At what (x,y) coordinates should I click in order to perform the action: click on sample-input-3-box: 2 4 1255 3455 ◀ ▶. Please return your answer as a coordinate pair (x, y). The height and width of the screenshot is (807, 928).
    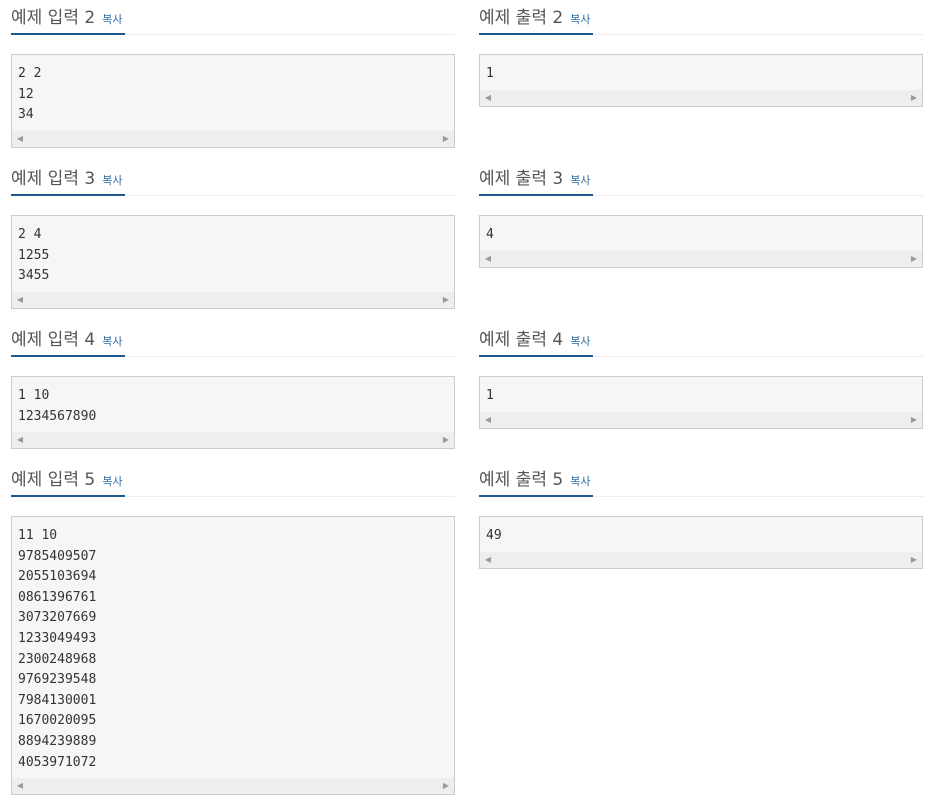
    Looking at the image, I should click on (233, 262).